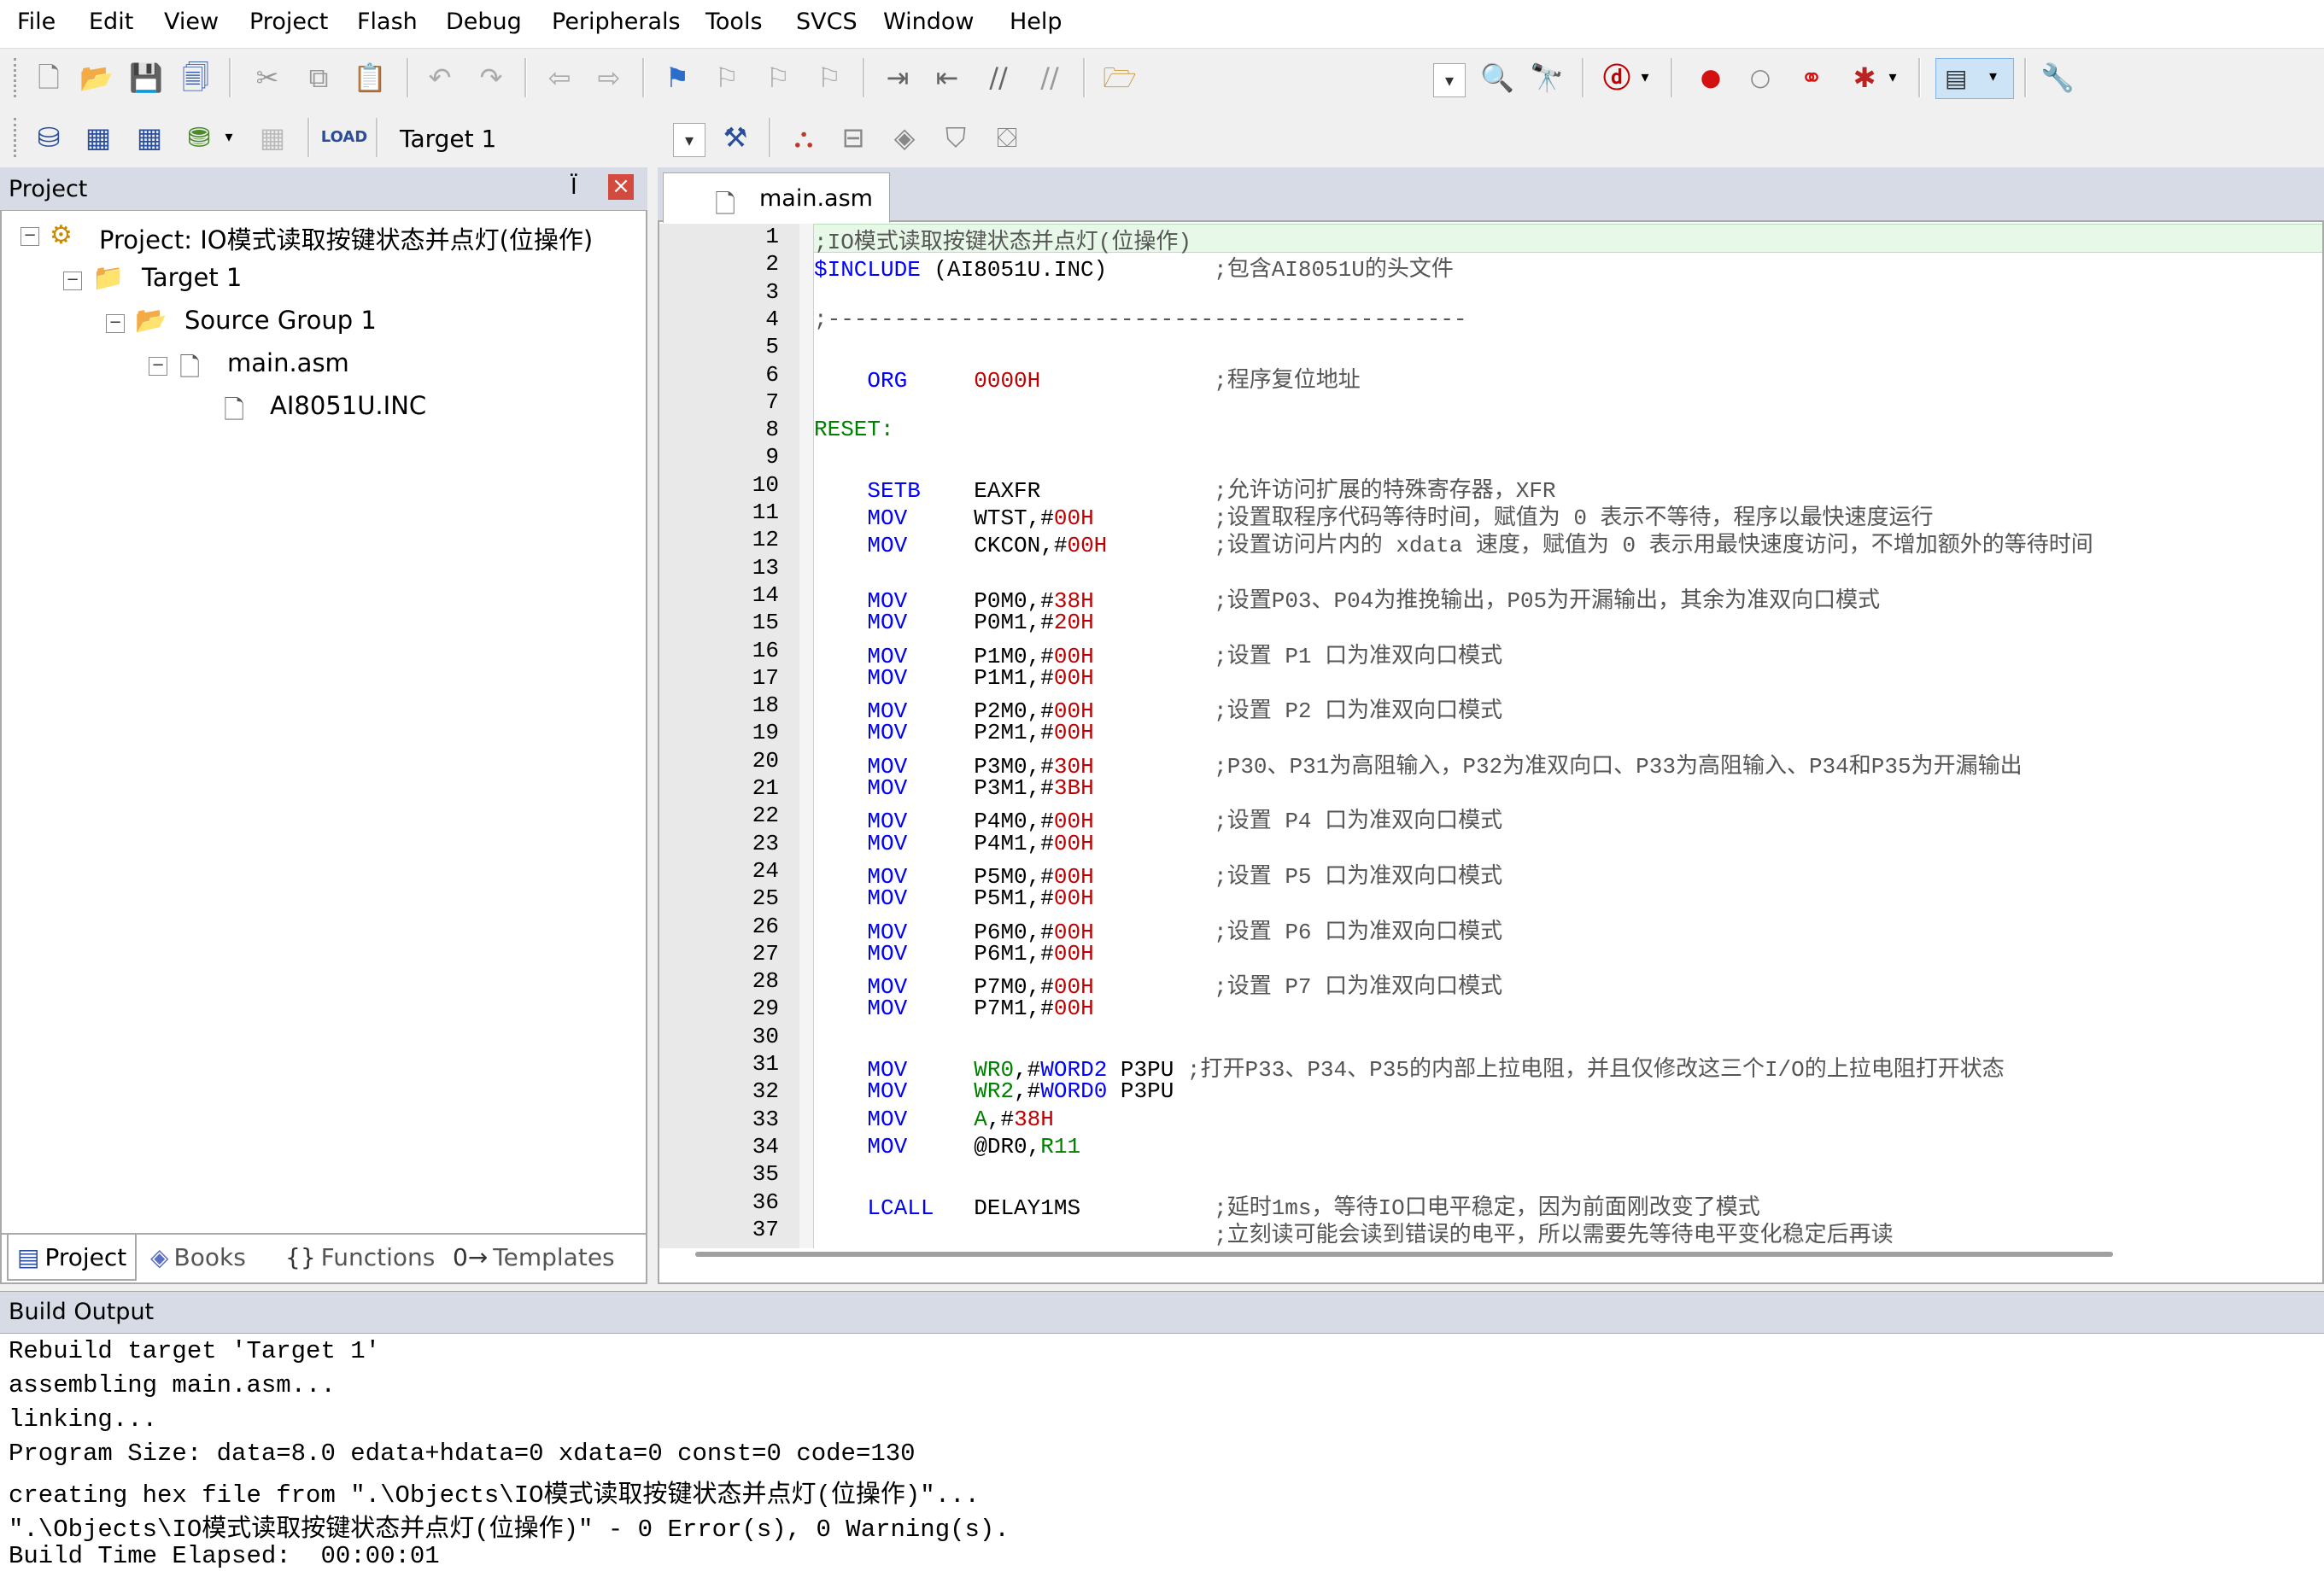 Image resolution: width=2324 pixels, height=1583 pixels. Describe the element at coordinates (98, 137) in the screenshot. I see `build-icon: ▦` at that location.